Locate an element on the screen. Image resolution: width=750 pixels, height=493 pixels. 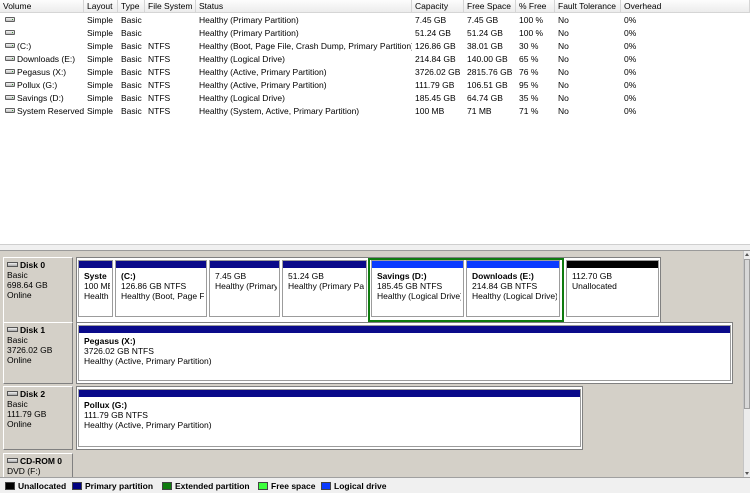
cell-status: Healthy (Active, Primary Partition) is located at coordinates (304, 85).